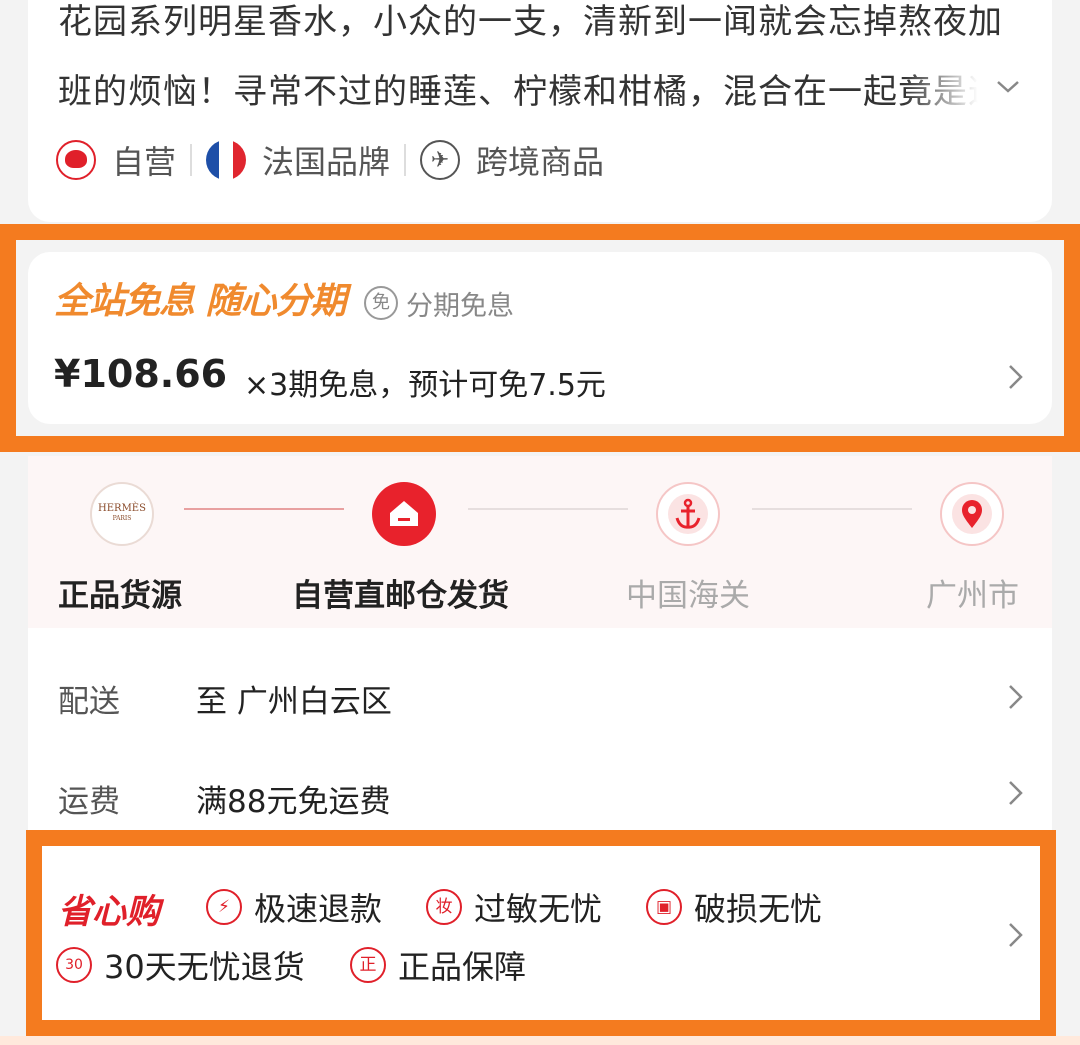 The image size is (1080, 1045). What do you see at coordinates (540, 1040) in the screenshot?
I see `bottom-strip` at bounding box center [540, 1040].